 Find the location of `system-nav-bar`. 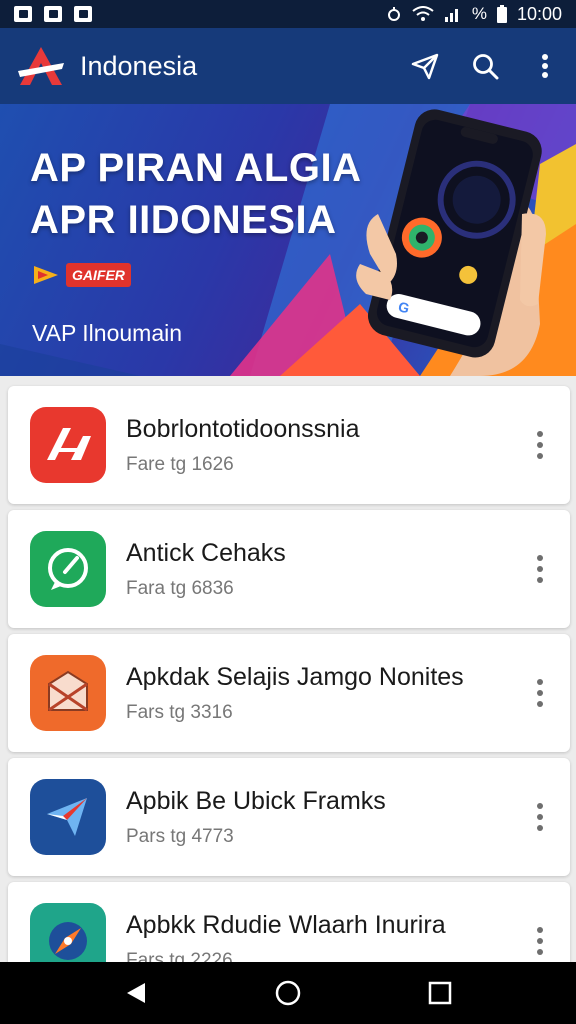

system-nav-bar is located at coordinates (288, 993).